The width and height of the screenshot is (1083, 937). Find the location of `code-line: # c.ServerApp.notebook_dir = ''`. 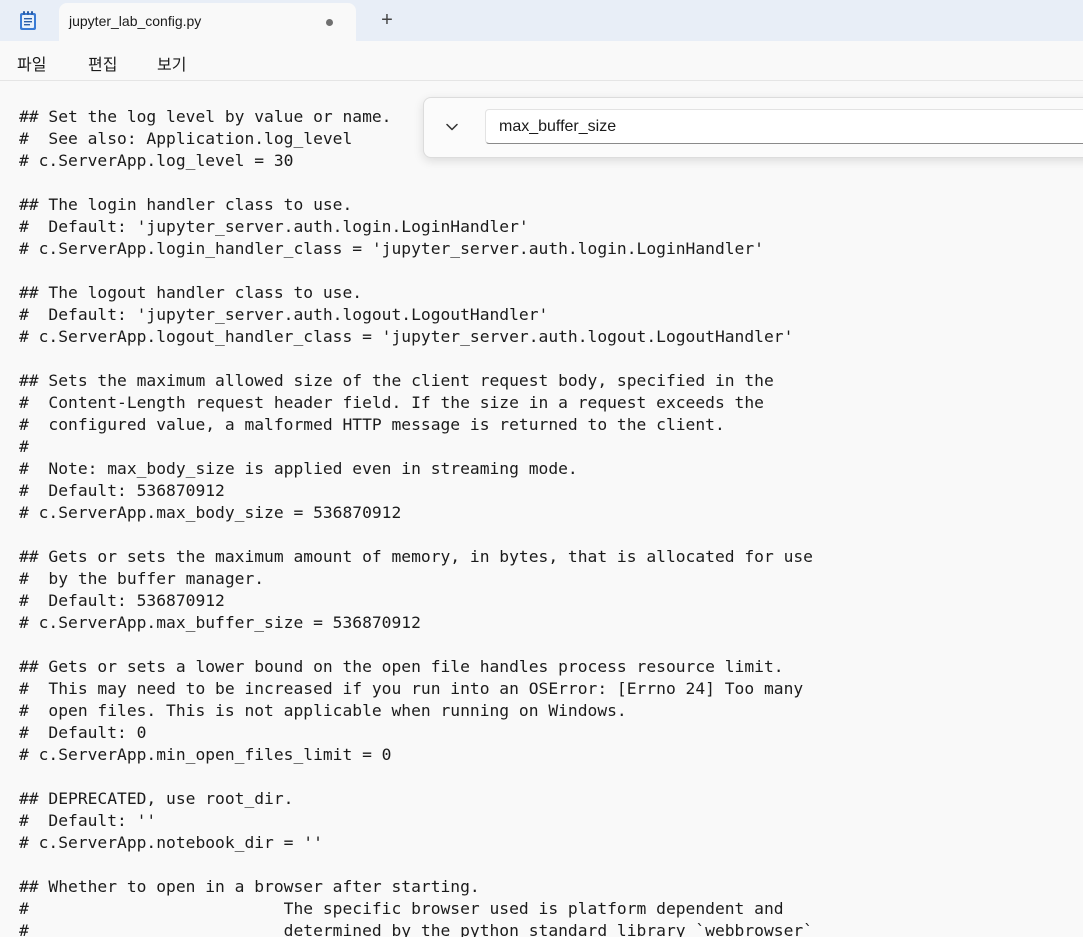

code-line: # c.ServerApp.notebook_dir = '' is located at coordinates (416, 843).